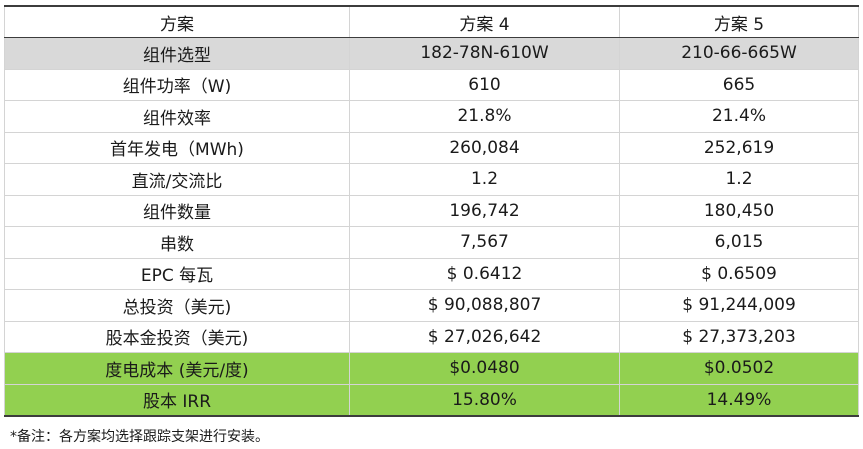  What do you see at coordinates (739, 84) in the screenshot?
I see `cell-value: 665` at bounding box center [739, 84].